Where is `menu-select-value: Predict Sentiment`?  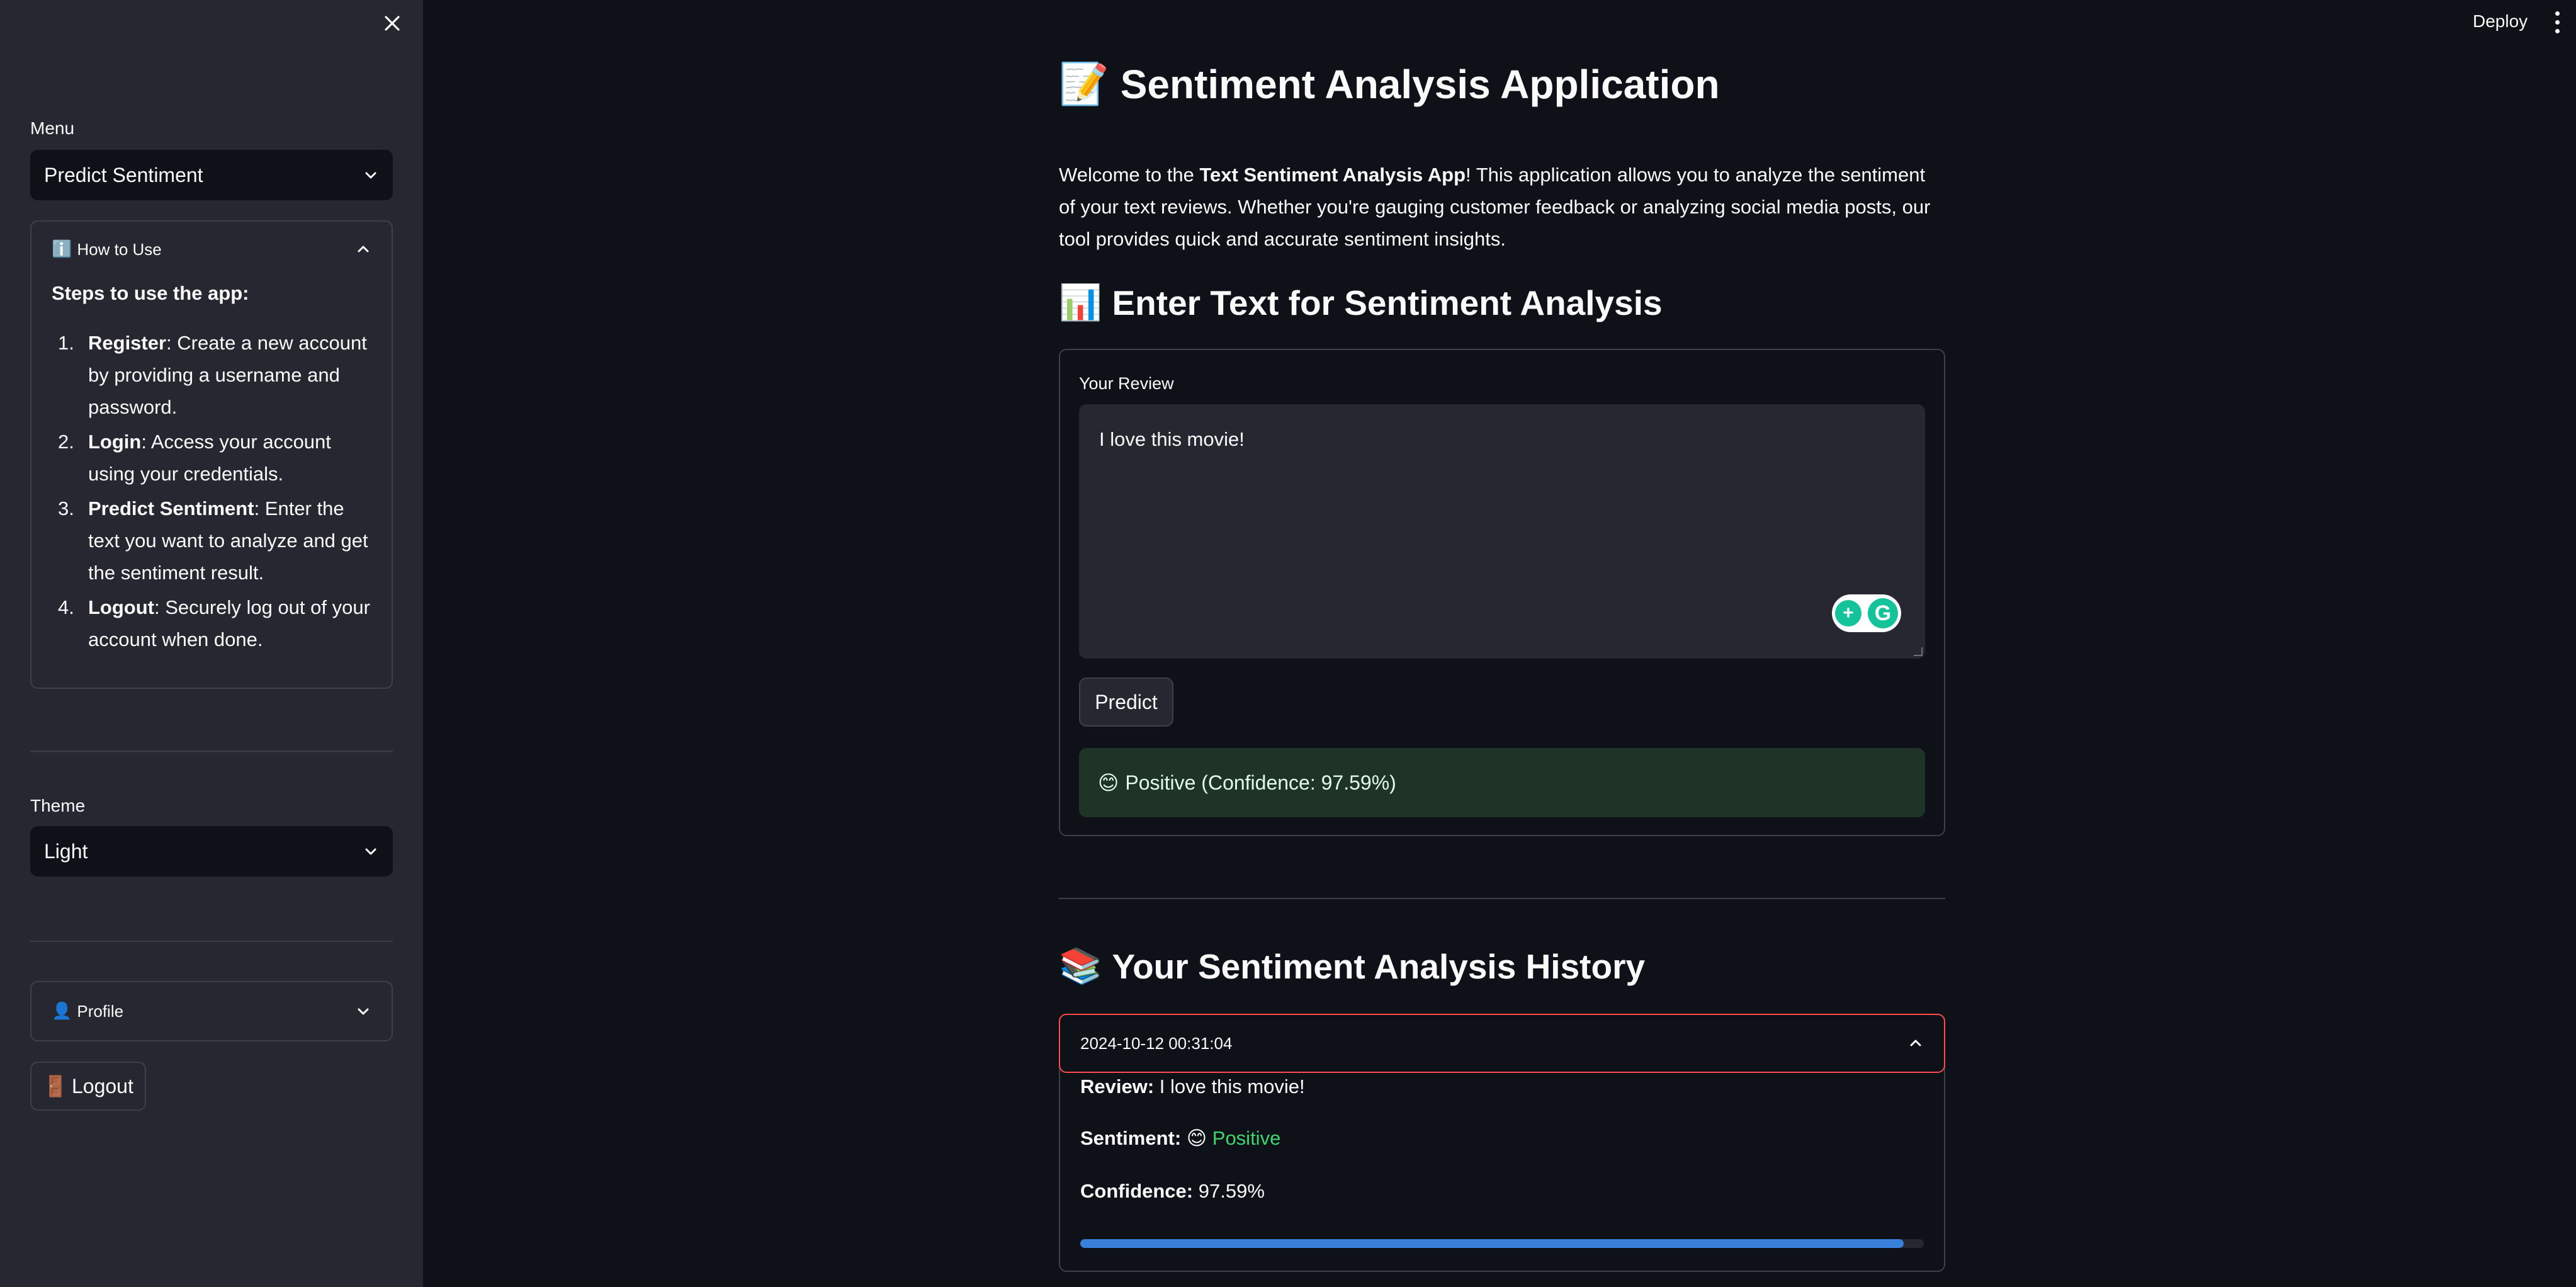 menu-select-value: Predict Sentiment is located at coordinates (123, 174).